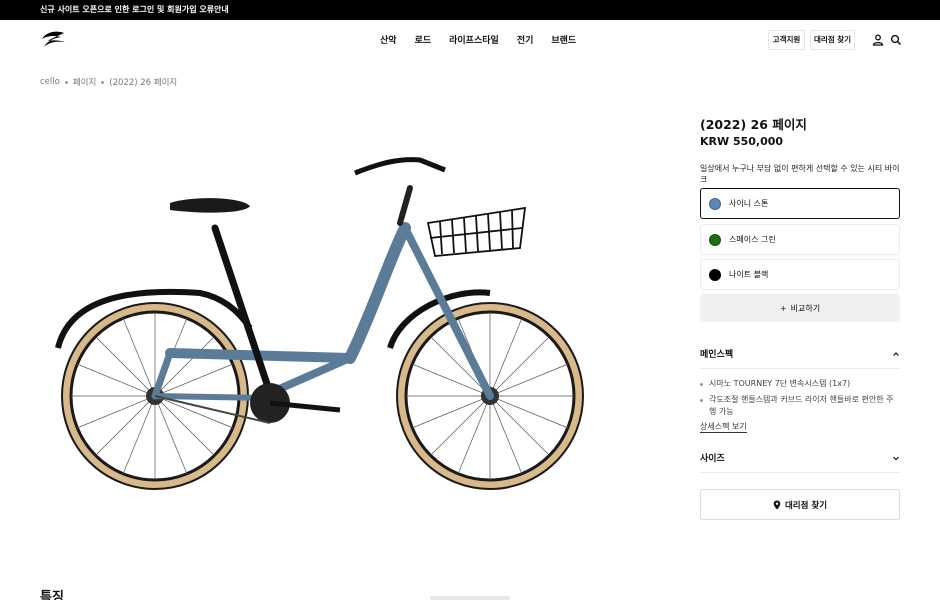 The width and height of the screenshot is (940, 600). I want to click on map-pin-icon, so click(777, 504).